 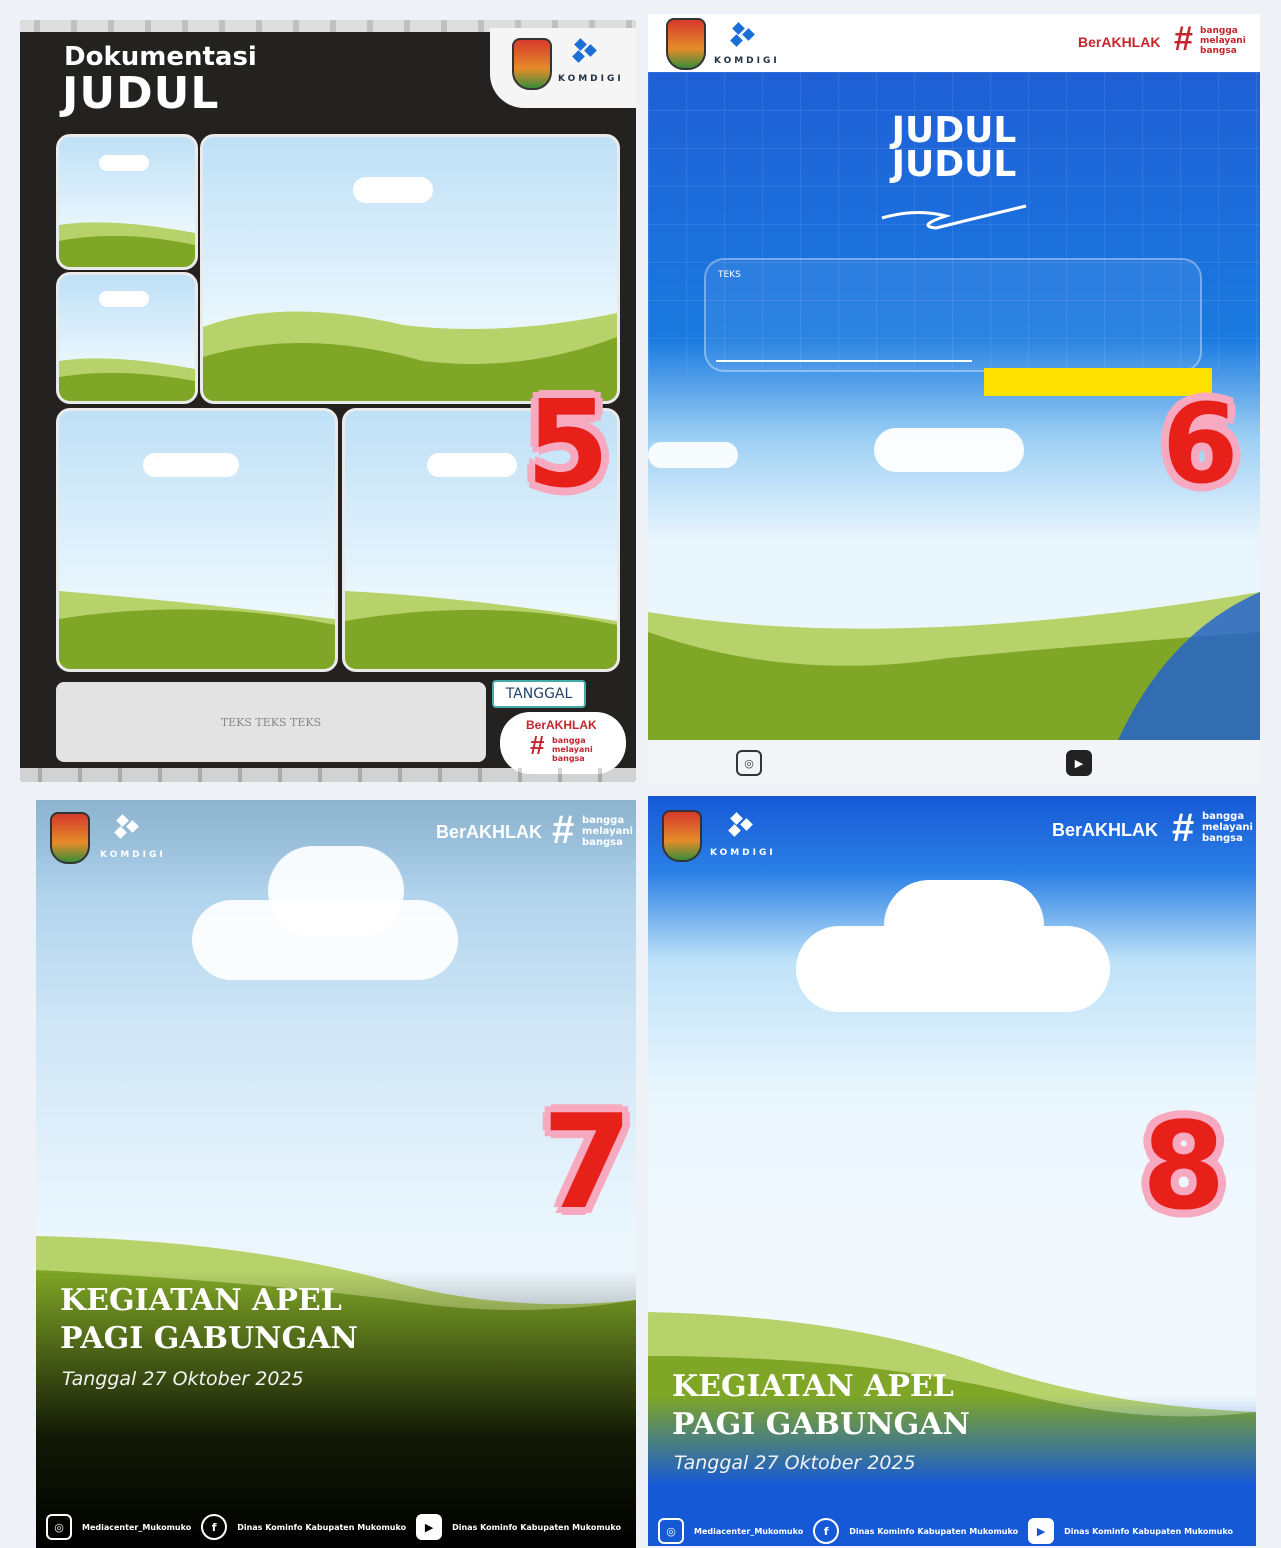 What do you see at coordinates (328, 775) in the screenshot?
I see `torn-edge-bottom` at bounding box center [328, 775].